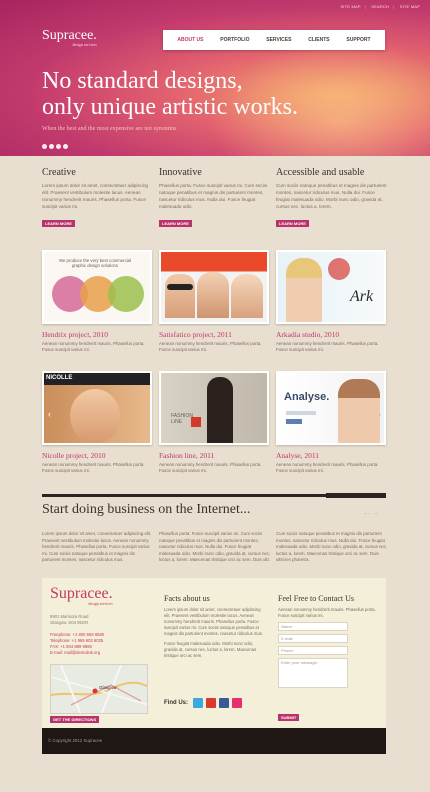 The image size is (430, 792). Describe the element at coordinates (214, 741) in the screenshot. I see `copyright-bar: © Copyright 2012 Supracee` at that location.